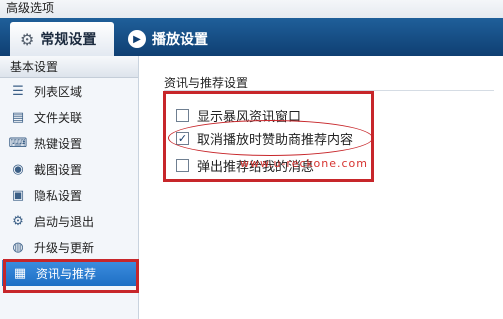 The height and width of the screenshot is (319, 503). What do you see at coordinates (18, 247) in the screenshot?
I see `globe-icon: ◍` at bounding box center [18, 247].